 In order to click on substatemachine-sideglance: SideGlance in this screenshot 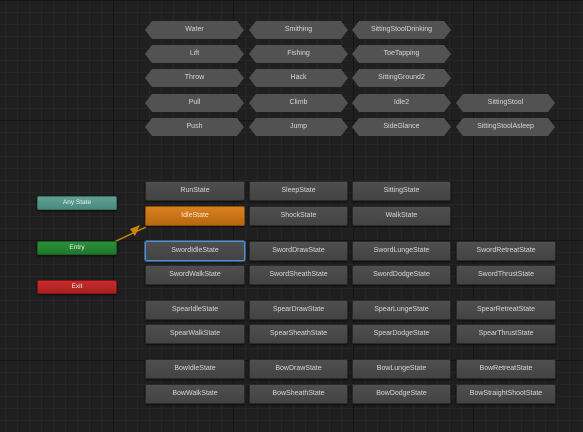, I will do `click(401, 127)`.